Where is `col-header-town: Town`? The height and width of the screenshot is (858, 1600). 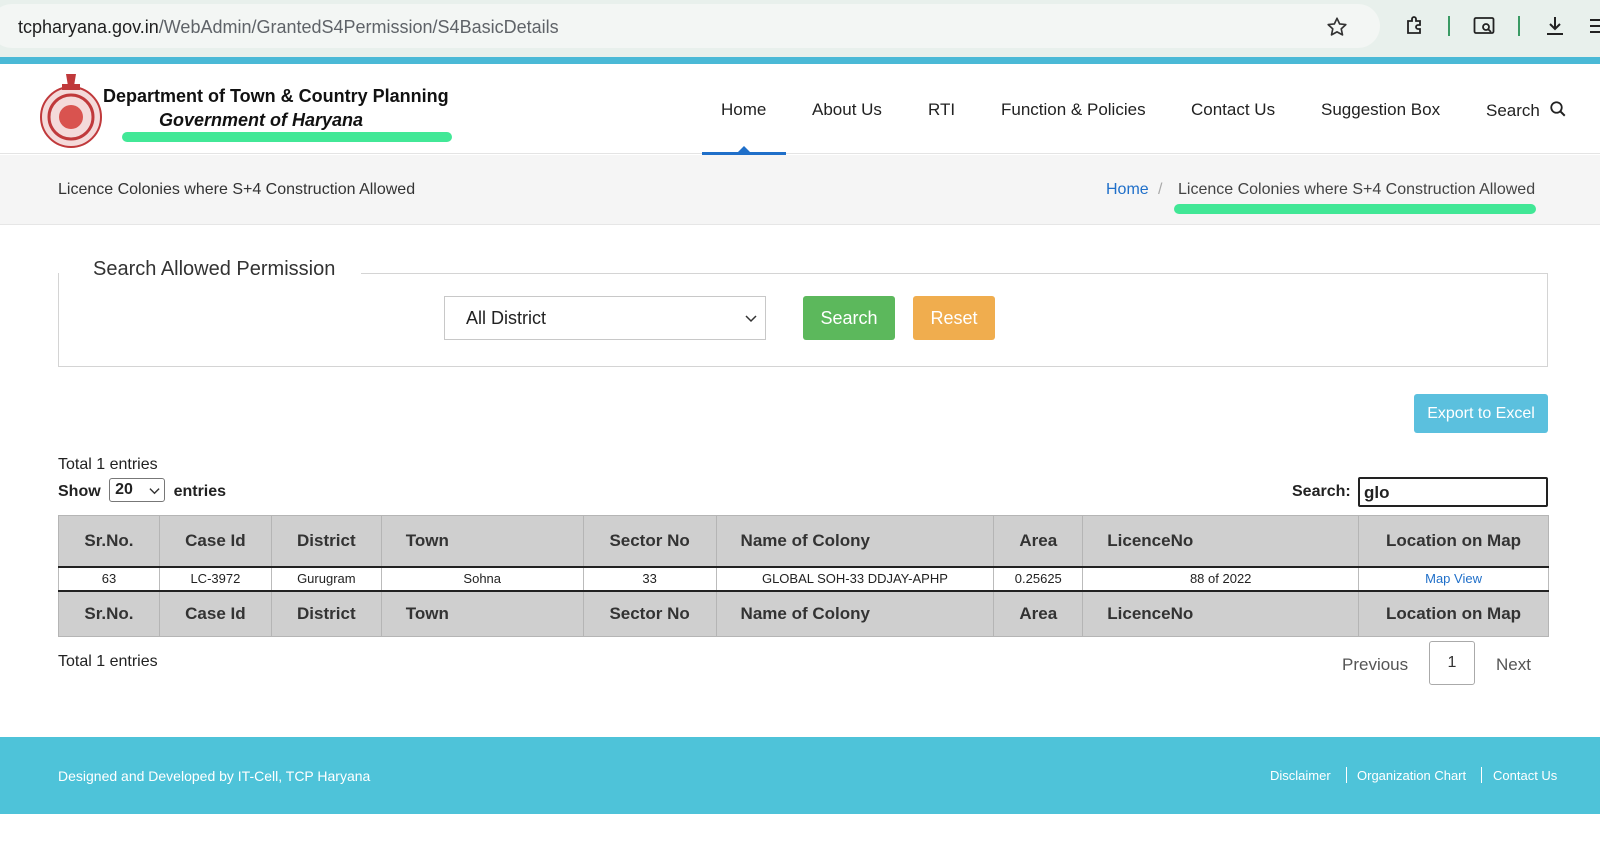 col-header-town: Town is located at coordinates (482, 541).